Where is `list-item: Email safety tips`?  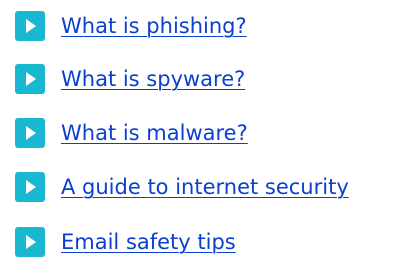 list-item: Email safety tips is located at coordinates (118, 242).